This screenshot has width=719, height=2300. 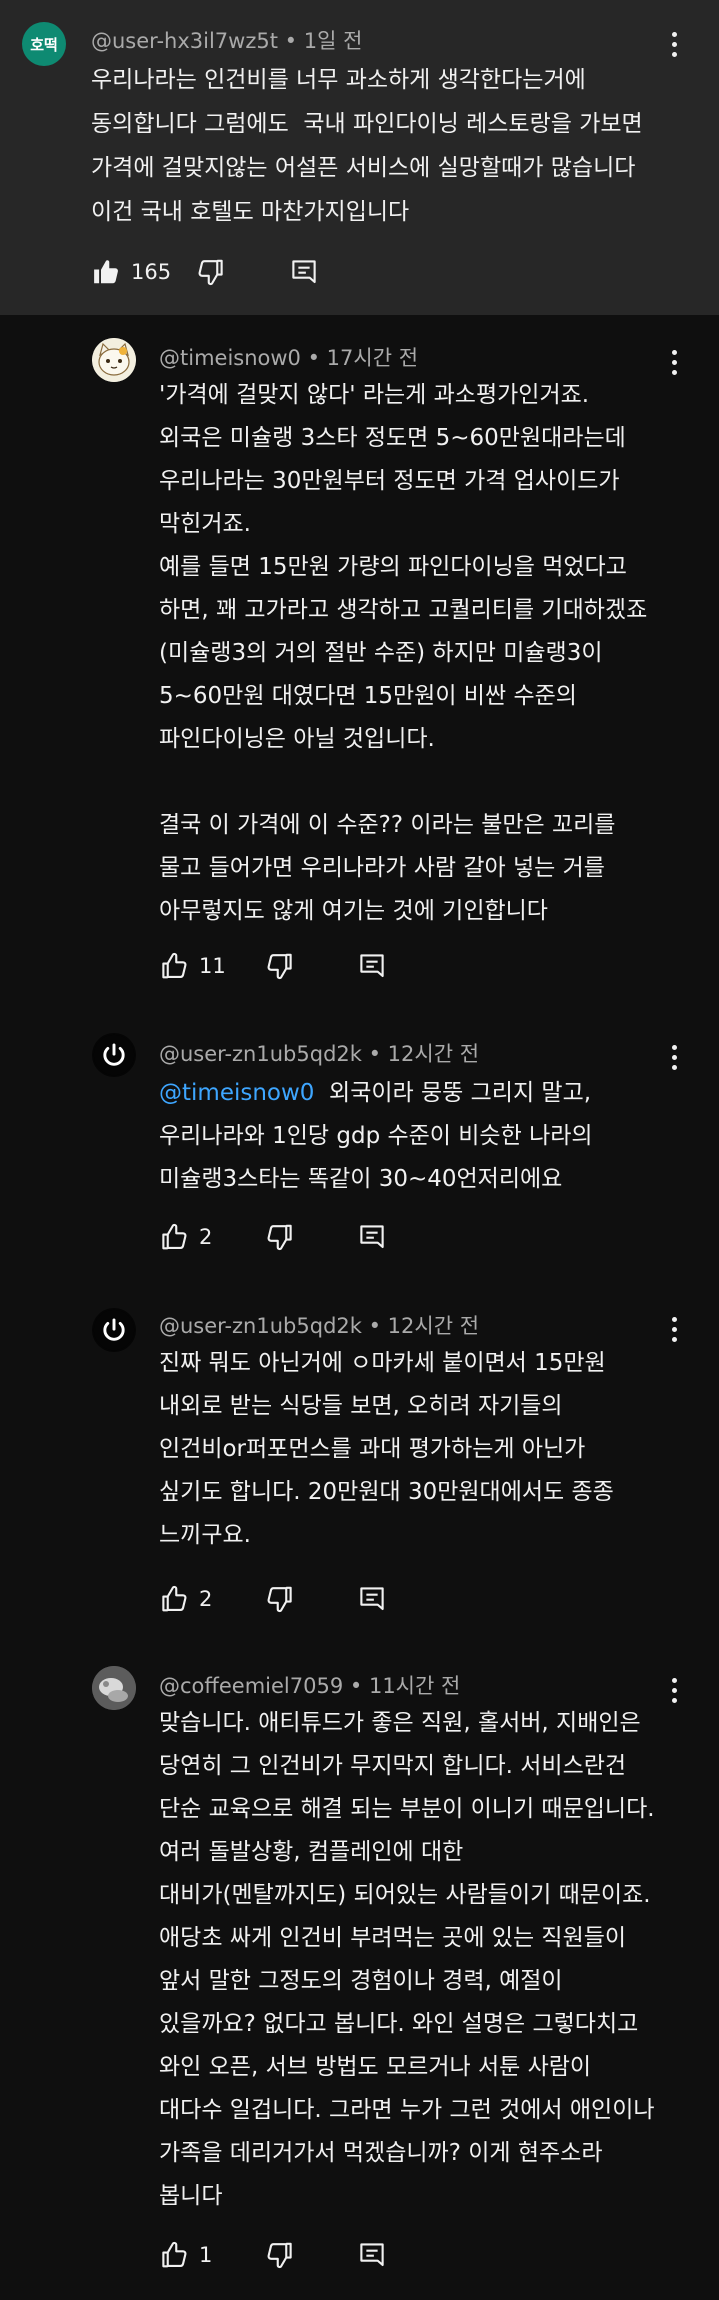 I want to click on comment-meta: @user-hx3il7wz5t • 1일 전, so click(x=226, y=40).